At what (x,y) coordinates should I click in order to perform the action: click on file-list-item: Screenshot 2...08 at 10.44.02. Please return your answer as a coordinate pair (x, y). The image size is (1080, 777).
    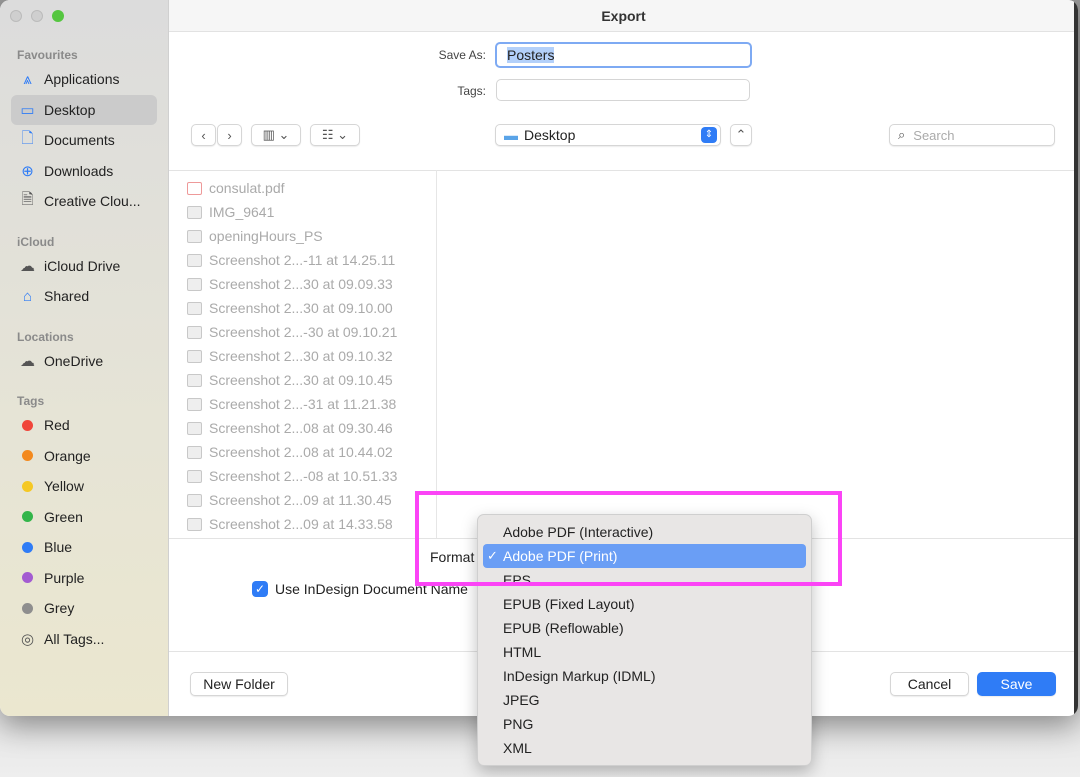
    Looking at the image, I should click on (290, 452).